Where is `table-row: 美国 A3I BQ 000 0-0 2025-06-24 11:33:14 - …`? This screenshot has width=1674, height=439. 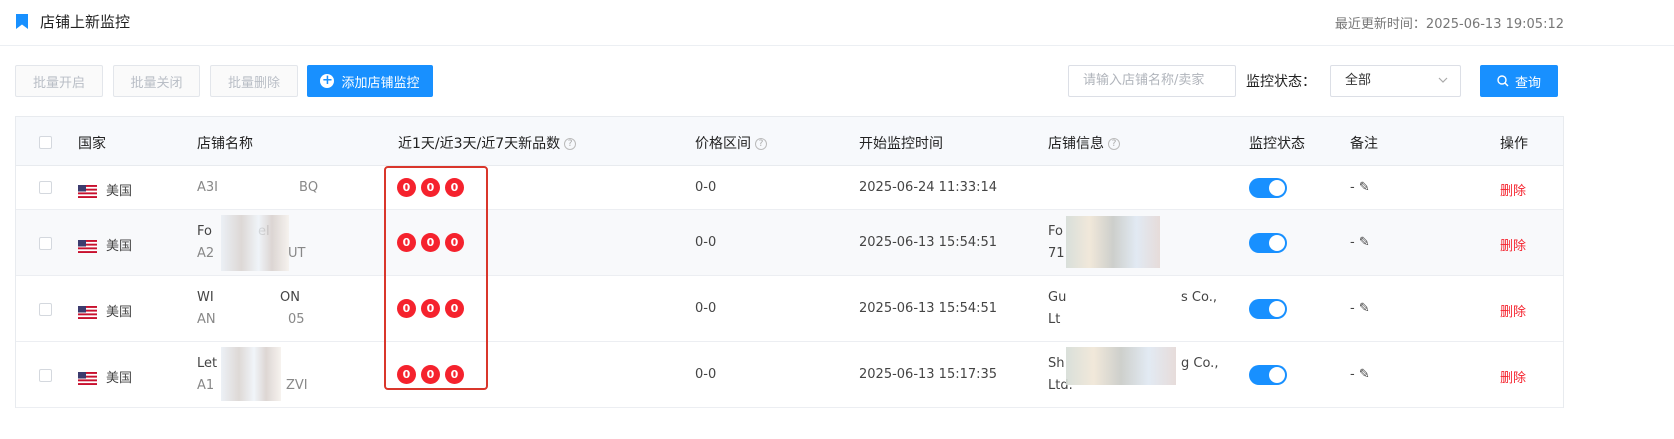
table-row: 美国 A3I BQ 000 0-0 2025-06-24 11:33:14 - … is located at coordinates (789, 188).